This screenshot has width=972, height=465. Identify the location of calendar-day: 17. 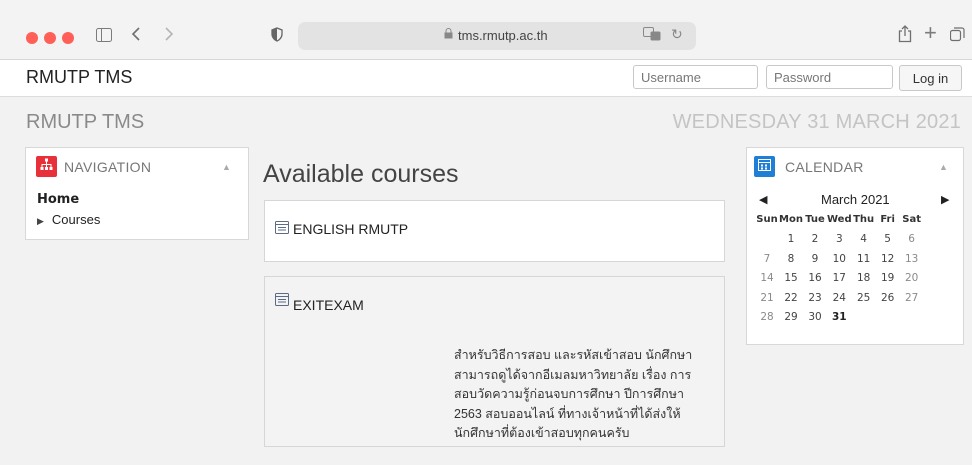
(839, 278).